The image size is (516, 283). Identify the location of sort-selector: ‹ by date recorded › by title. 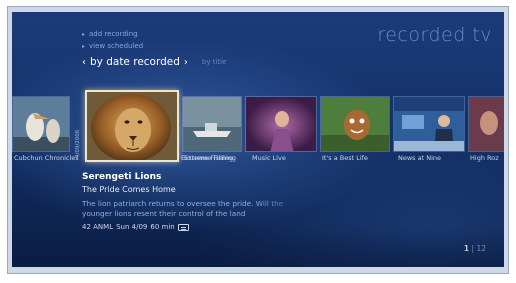
(154, 62).